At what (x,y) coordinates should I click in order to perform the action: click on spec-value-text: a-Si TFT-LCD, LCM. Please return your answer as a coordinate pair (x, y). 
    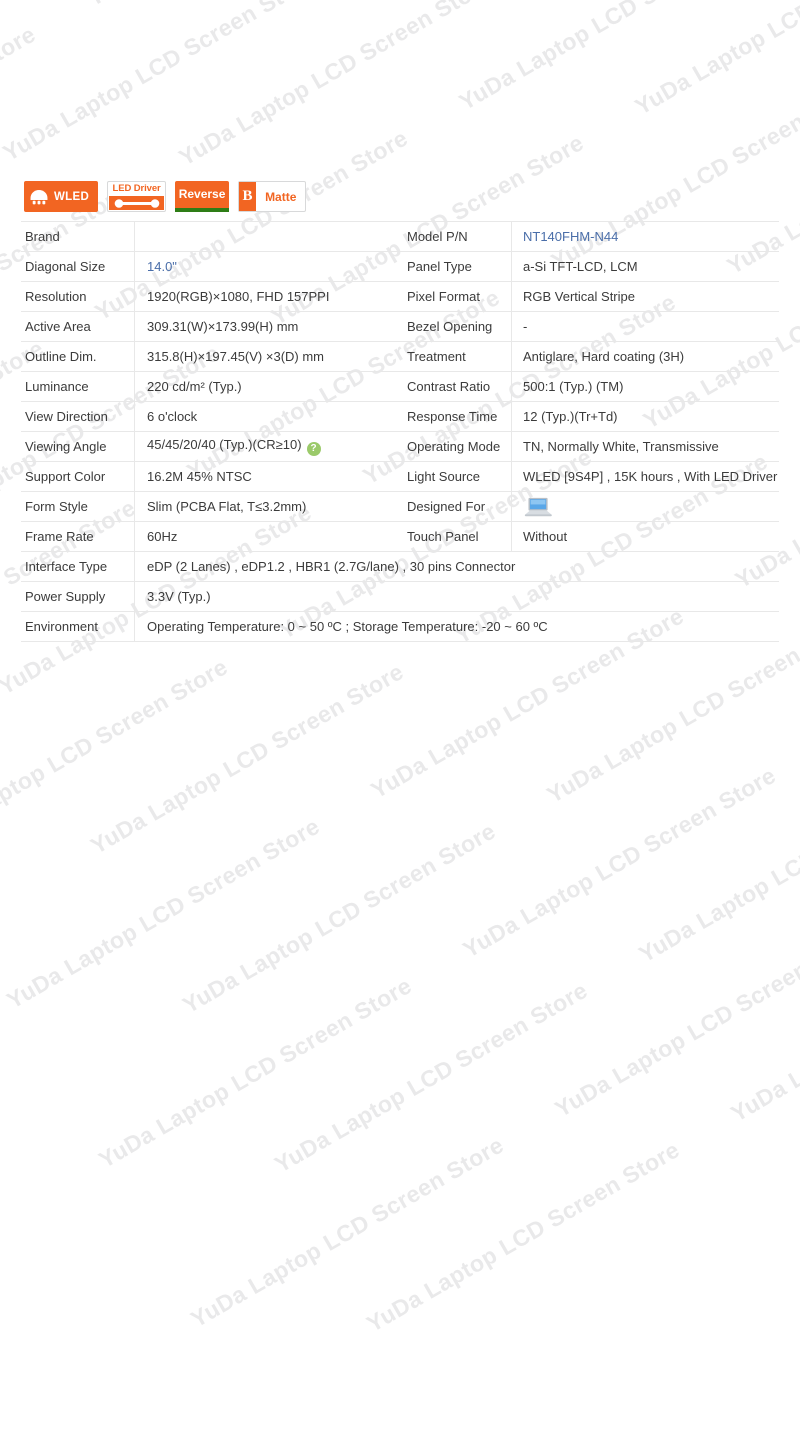
    Looking at the image, I should click on (580, 266).